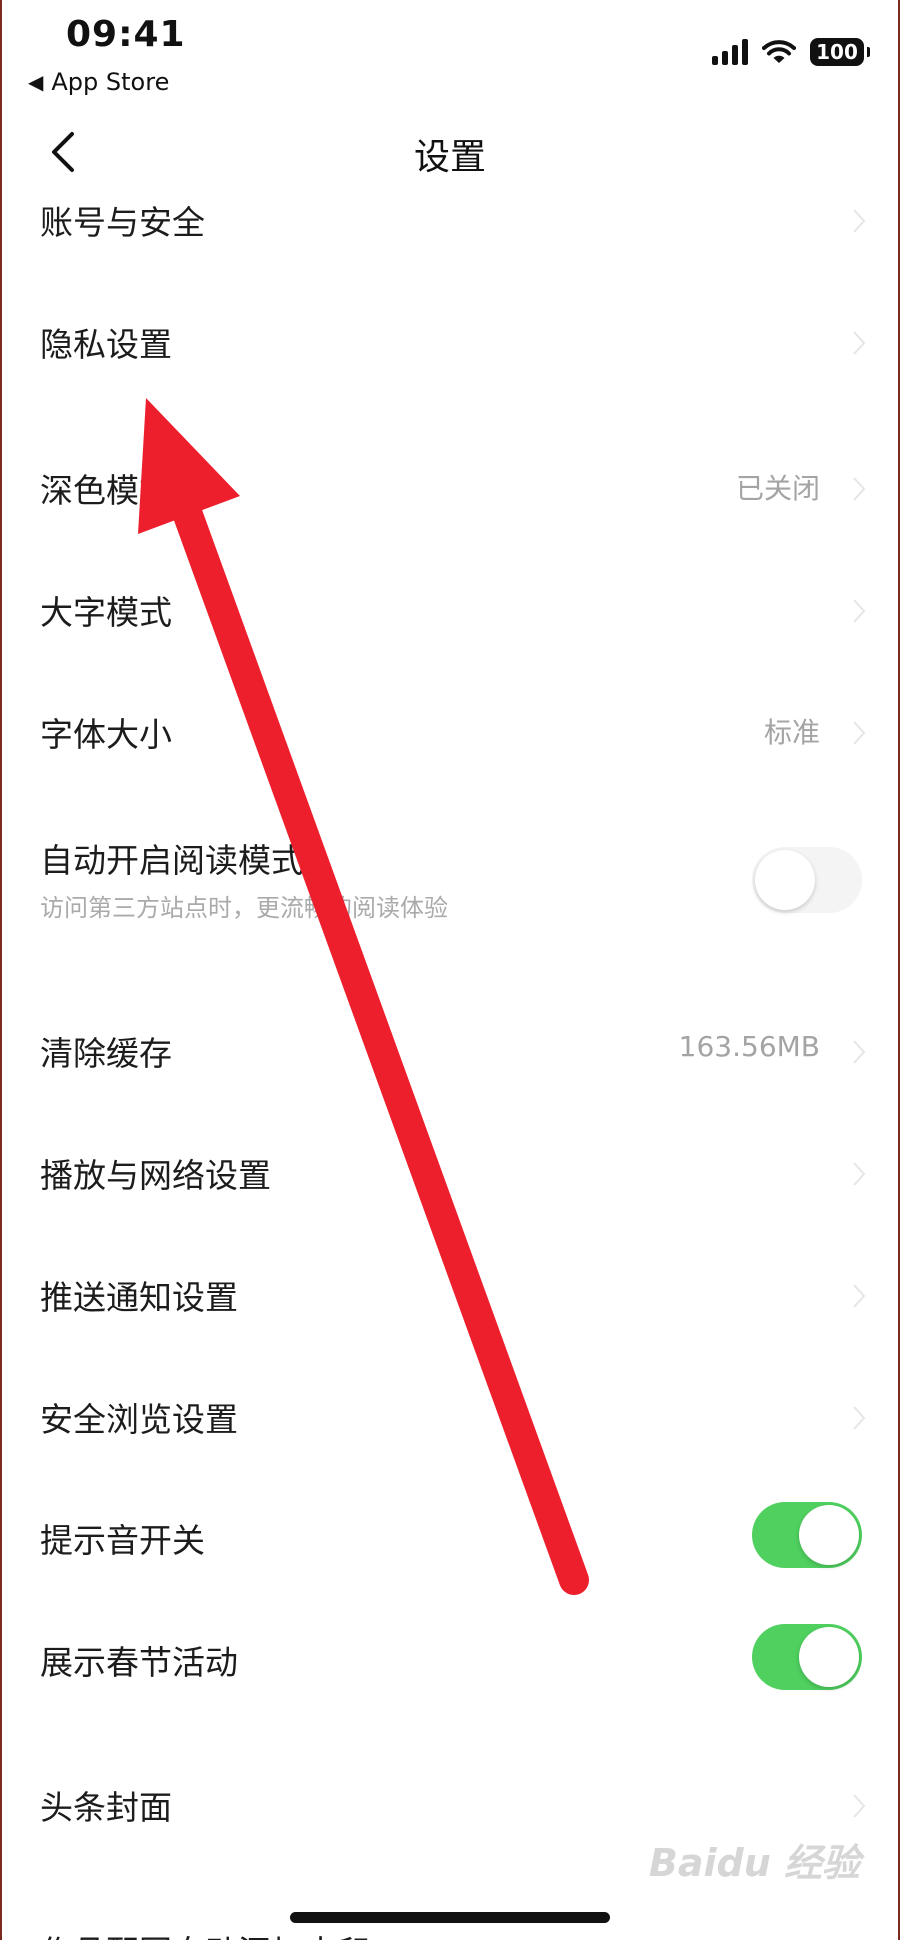 Image resolution: width=900 pixels, height=1940 pixels. What do you see at coordinates (450, 1048) in the screenshot?
I see `setting-clear-cache: 清除缓存 163.56MB` at bounding box center [450, 1048].